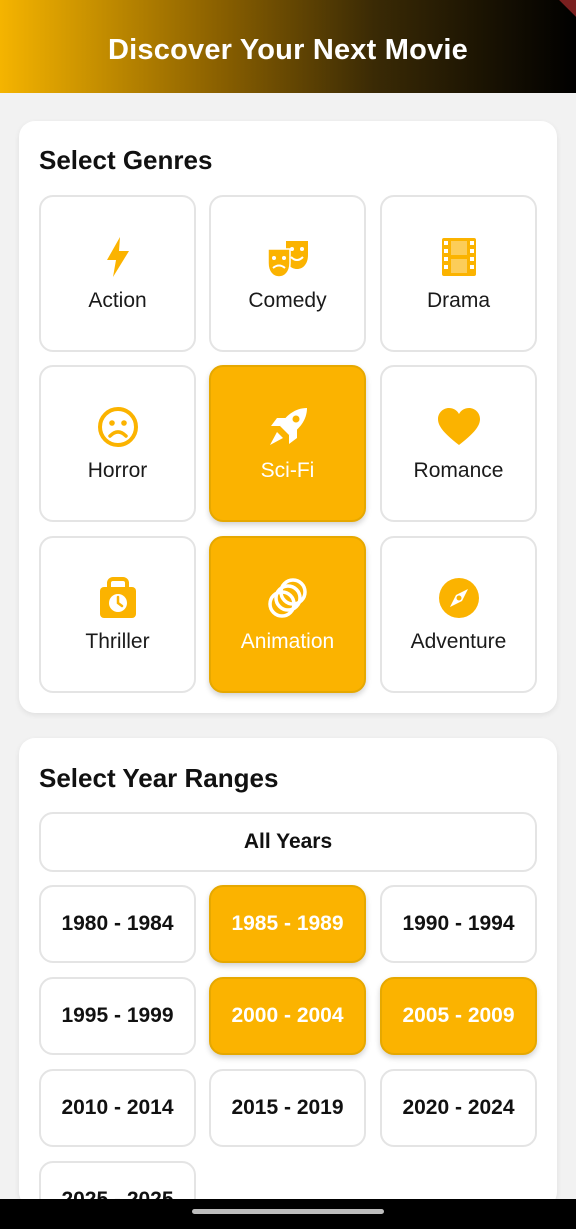 The height and width of the screenshot is (1229, 576). Describe the element at coordinates (288, 50) in the screenshot. I see `page-title: Discover Your Next Movie` at that location.